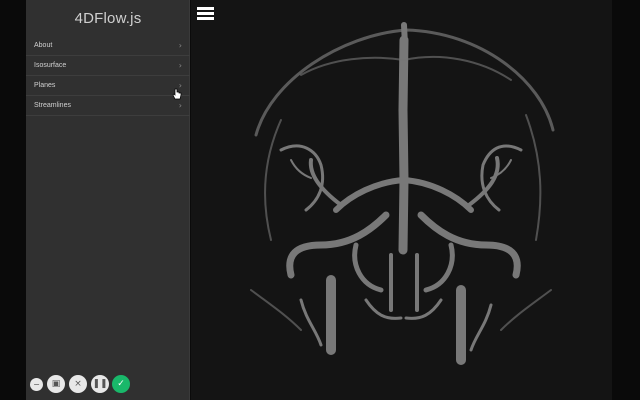 The width and height of the screenshot is (640, 400). I want to click on hamburger-icon, so click(205, 14).